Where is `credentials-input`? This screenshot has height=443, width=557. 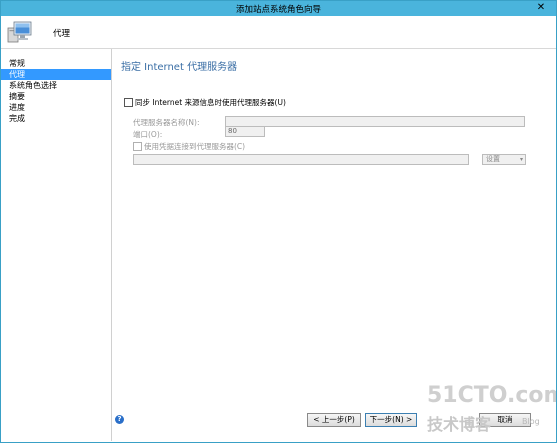
credentials-input is located at coordinates (301, 159).